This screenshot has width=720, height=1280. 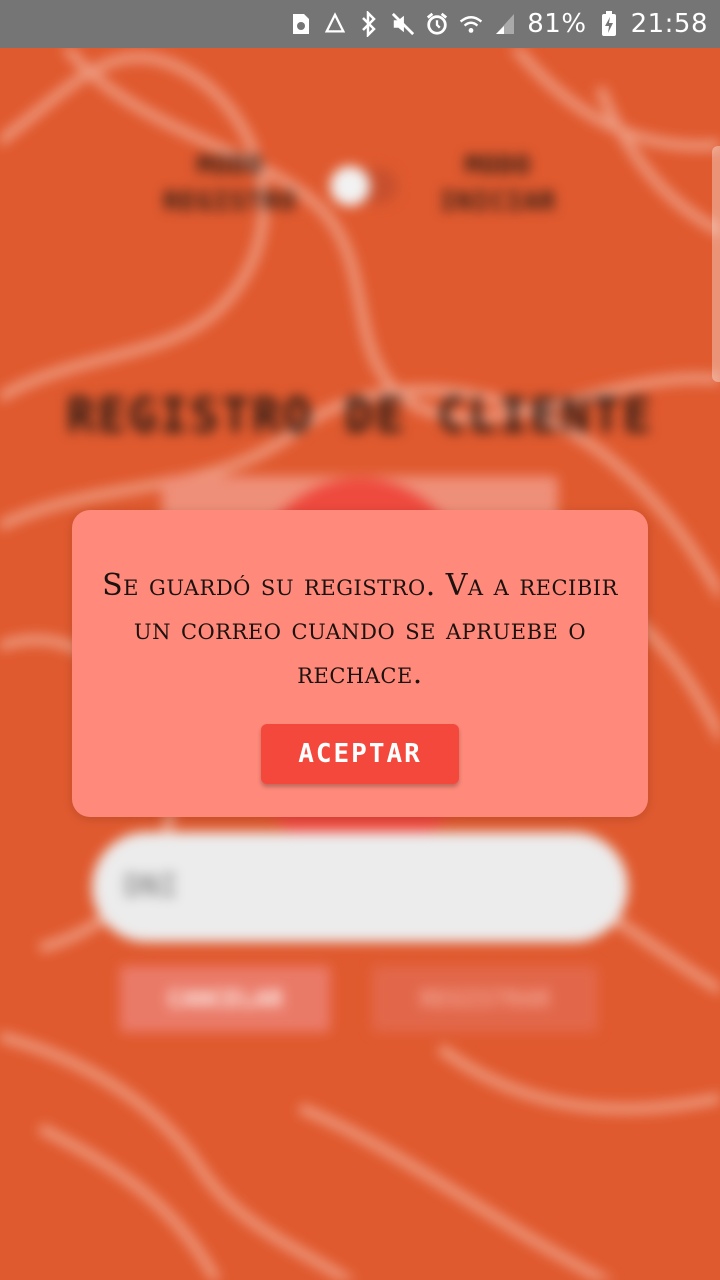 What do you see at coordinates (498, 184) in the screenshot?
I see `mode-login-label: MODO INICIAR` at bounding box center [498, 184].